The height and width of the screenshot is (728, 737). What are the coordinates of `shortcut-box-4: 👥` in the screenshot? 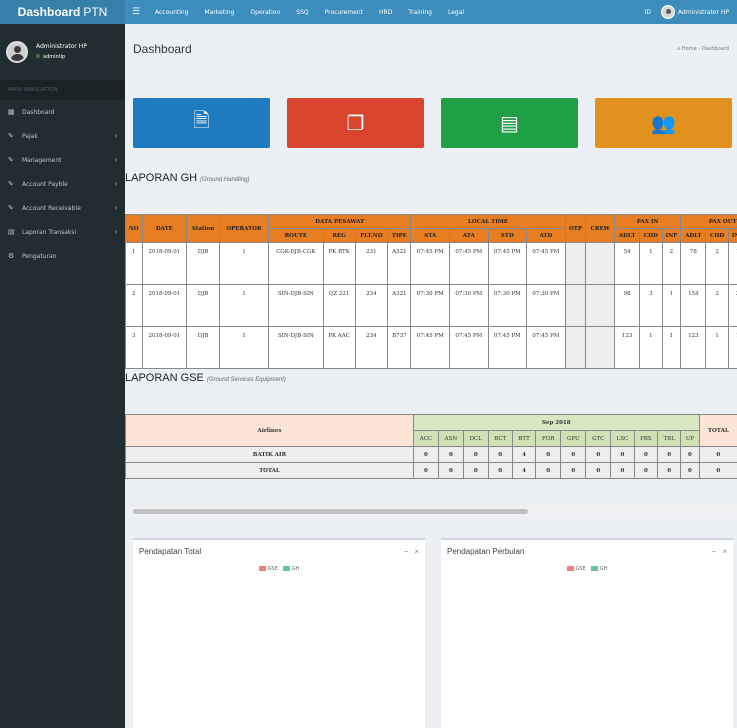 It's located at (663, 123).